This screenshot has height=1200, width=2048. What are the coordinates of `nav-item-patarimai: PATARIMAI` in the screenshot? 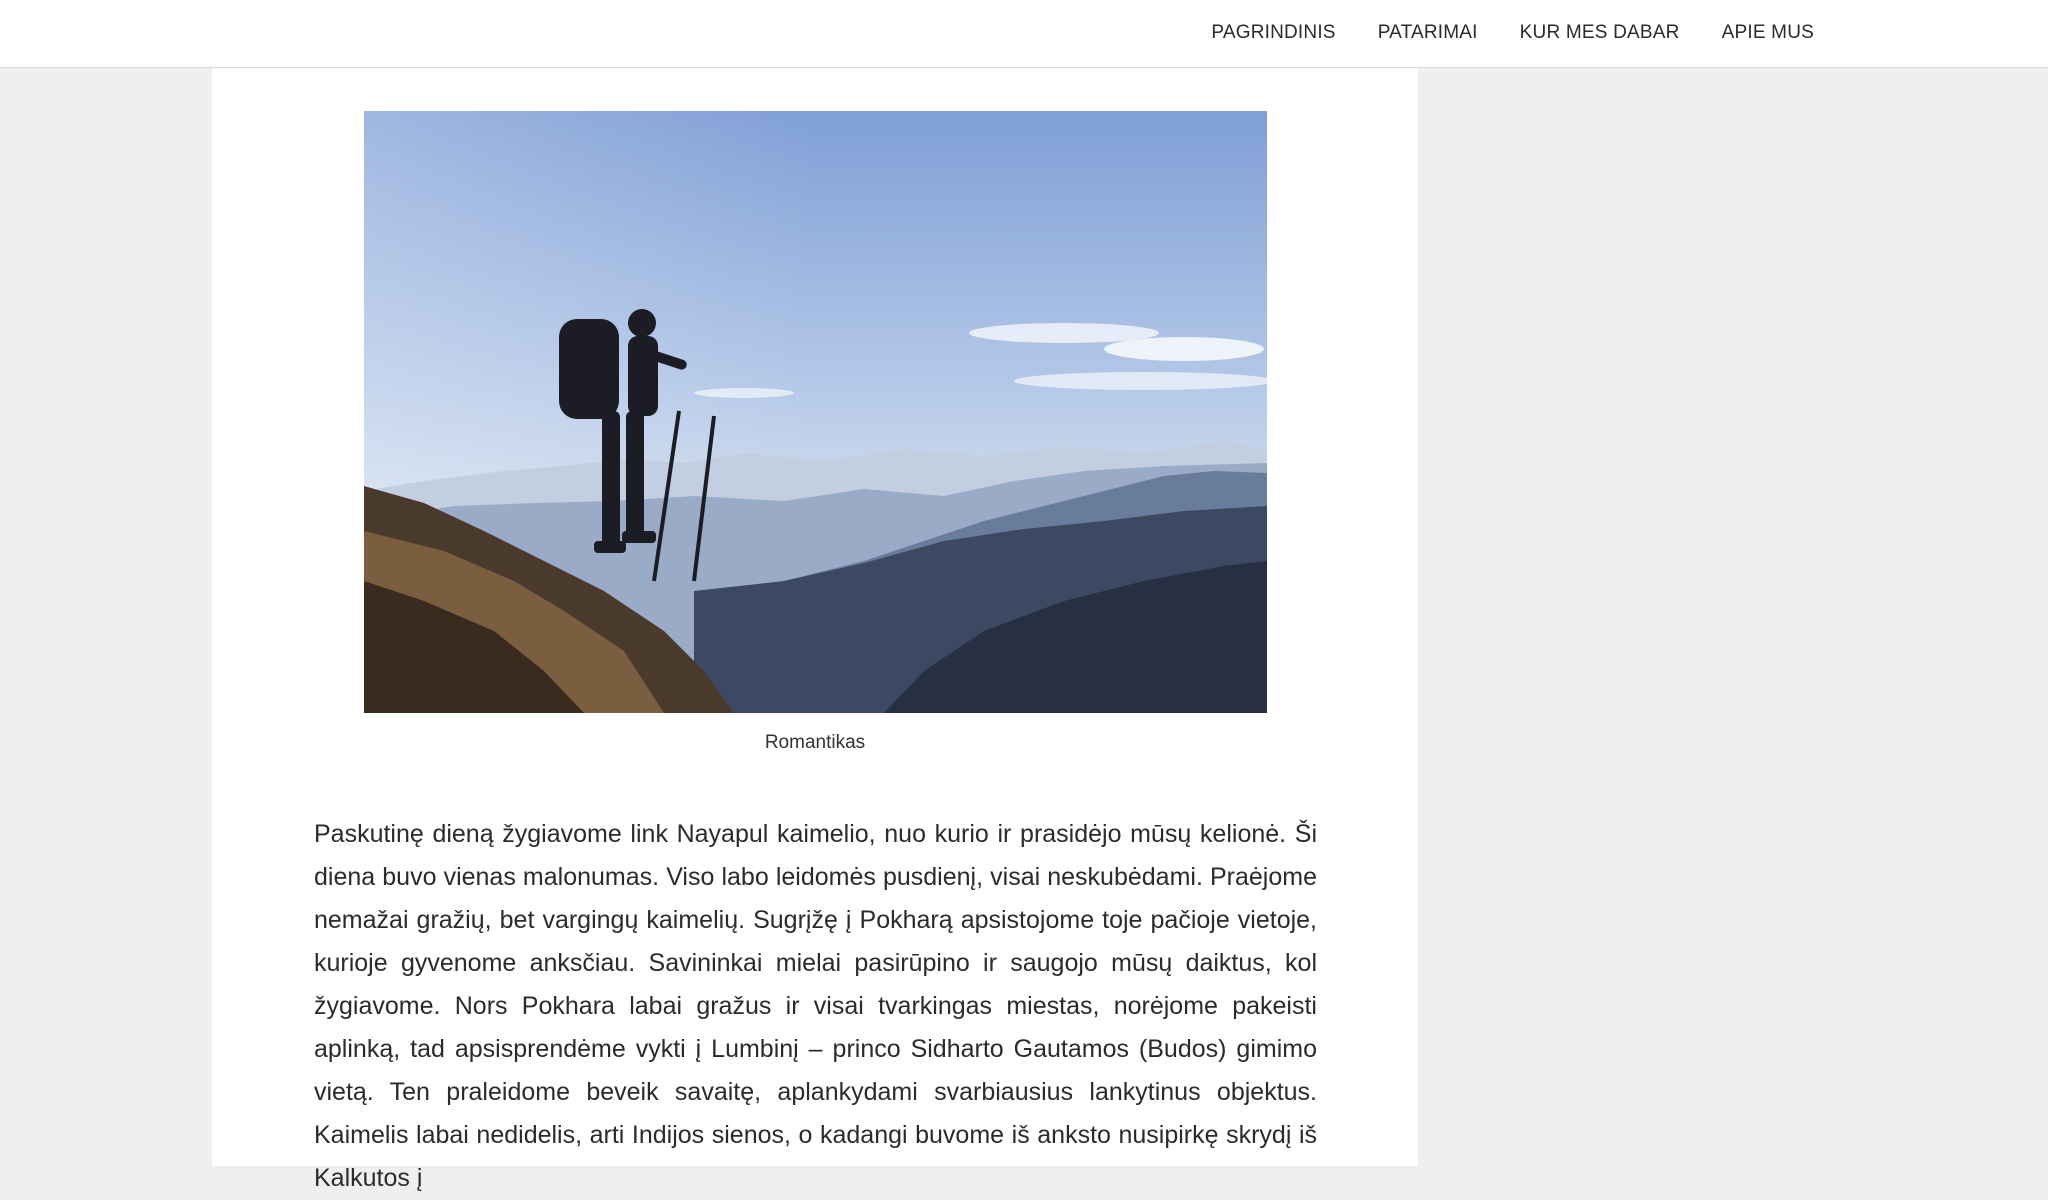 It's located at (1428, 33).